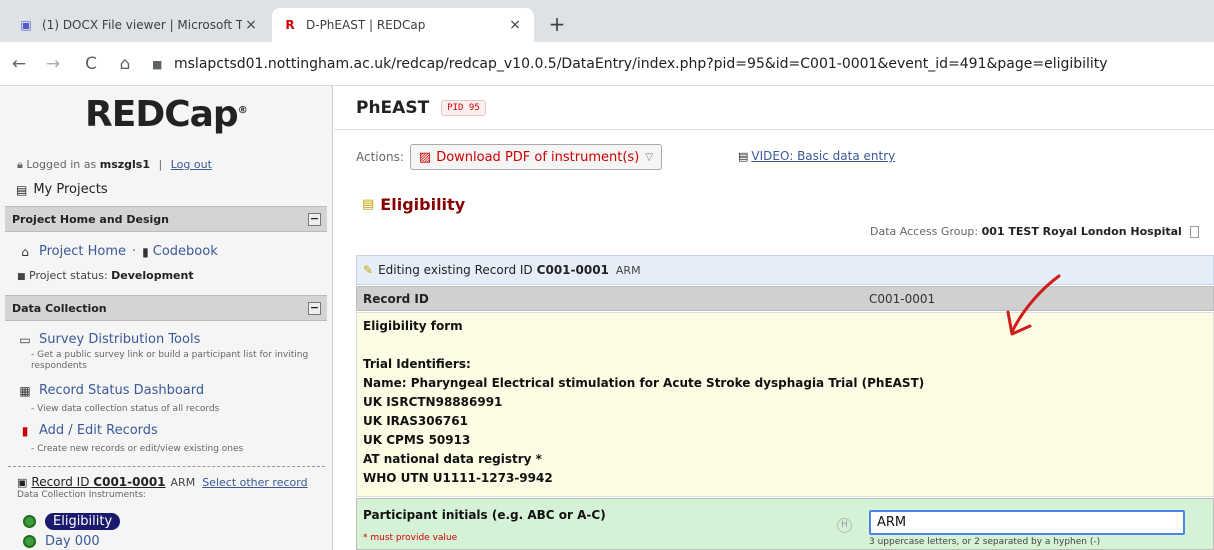  Describe the element at coordinates (152, 275) in the screenshot. I see `status-value: Development` at that location.